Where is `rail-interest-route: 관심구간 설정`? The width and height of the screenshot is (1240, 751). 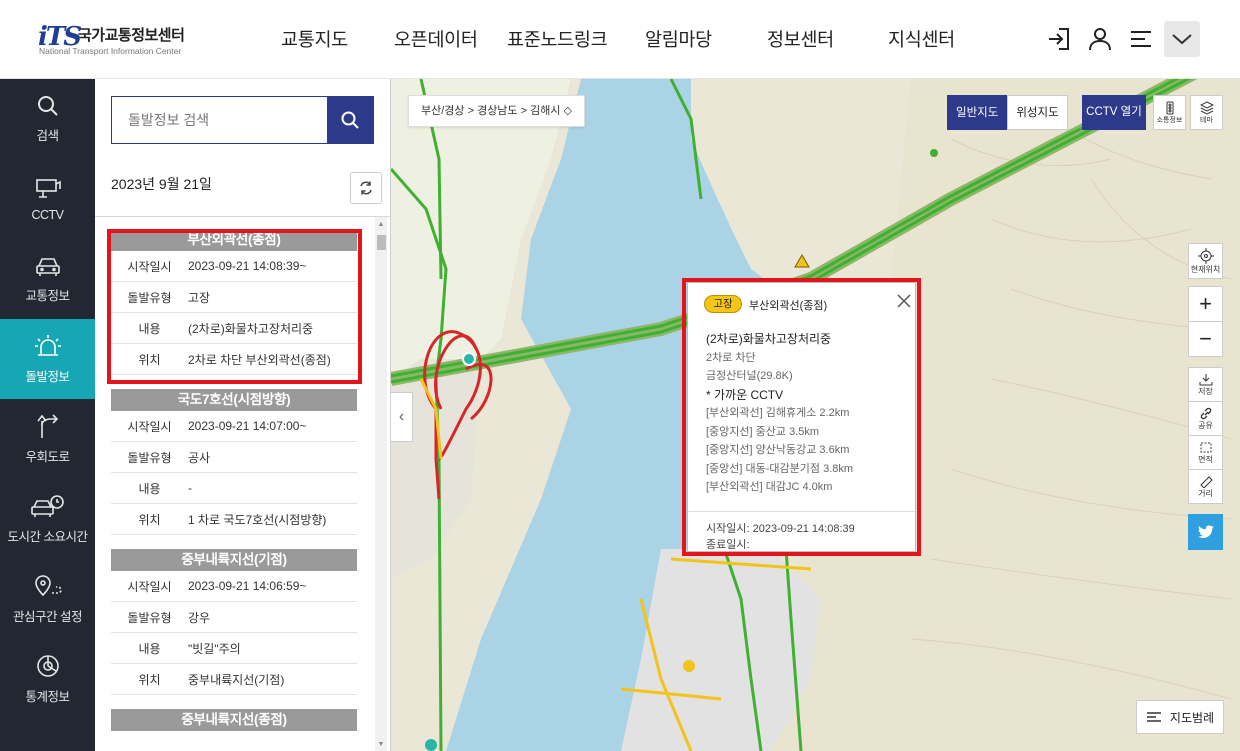 rail-interest-route: 관심구간 설정 is located at coordinates (47, 599).